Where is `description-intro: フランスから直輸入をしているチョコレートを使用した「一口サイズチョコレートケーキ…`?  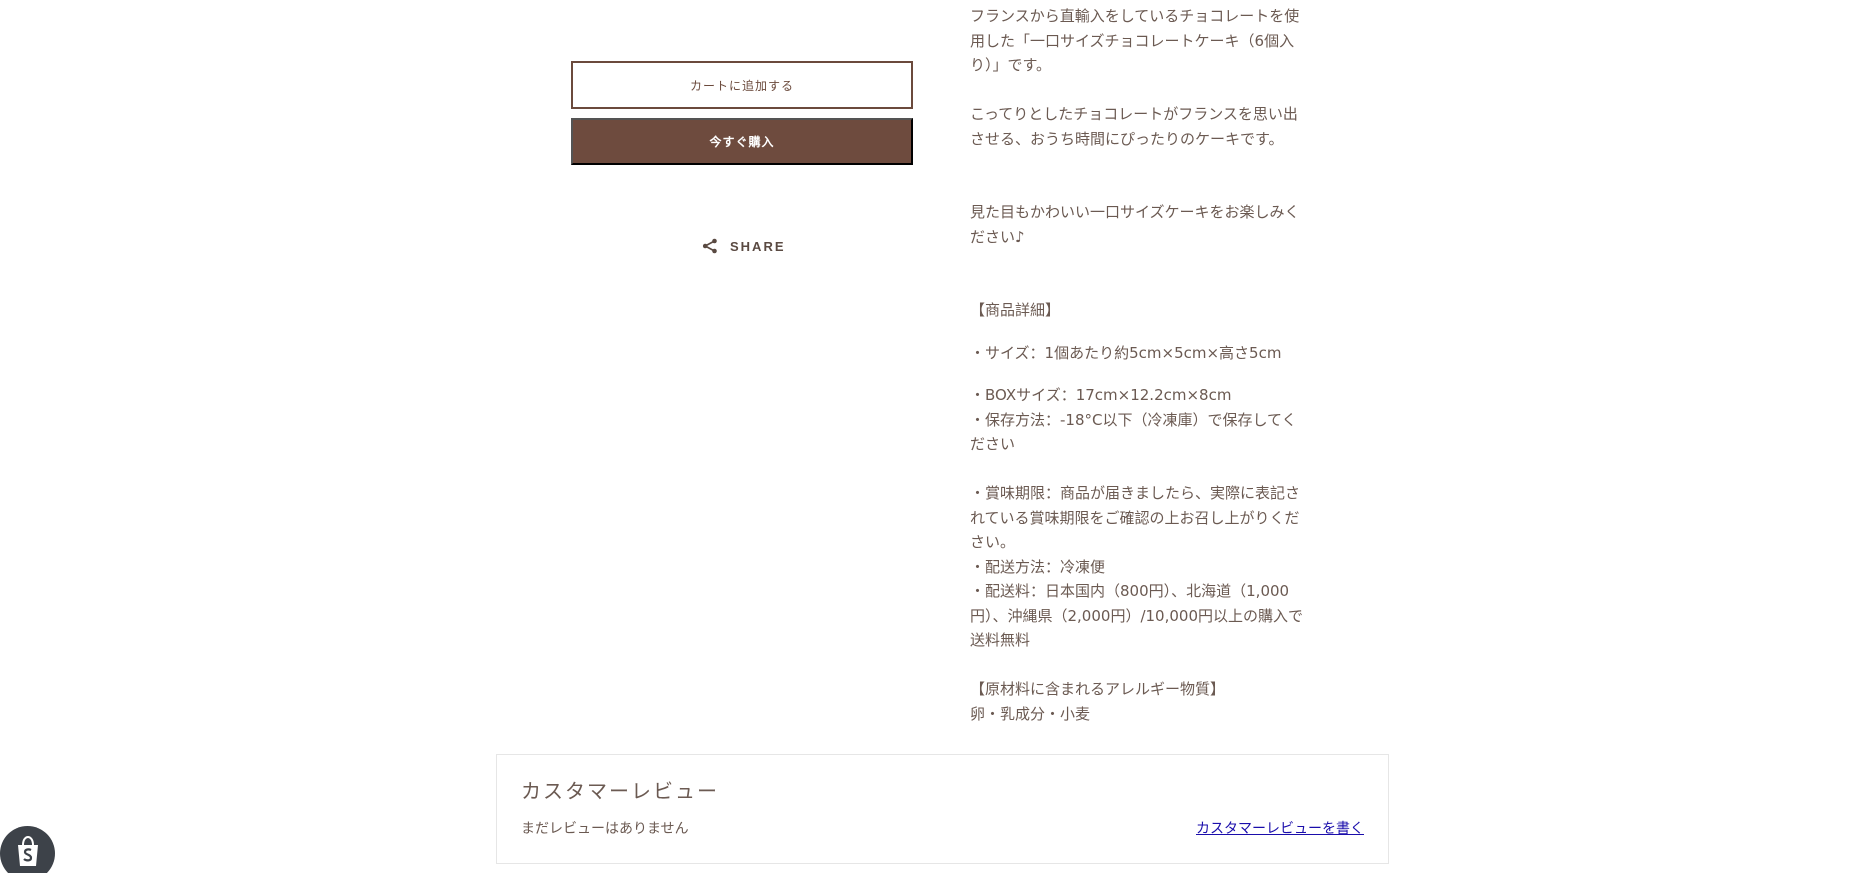
description-intro: フランスから直輸入をしているチョコレートを使用した「一口サイズチョコレートケーキ… is located at coordinates (1135, 163).